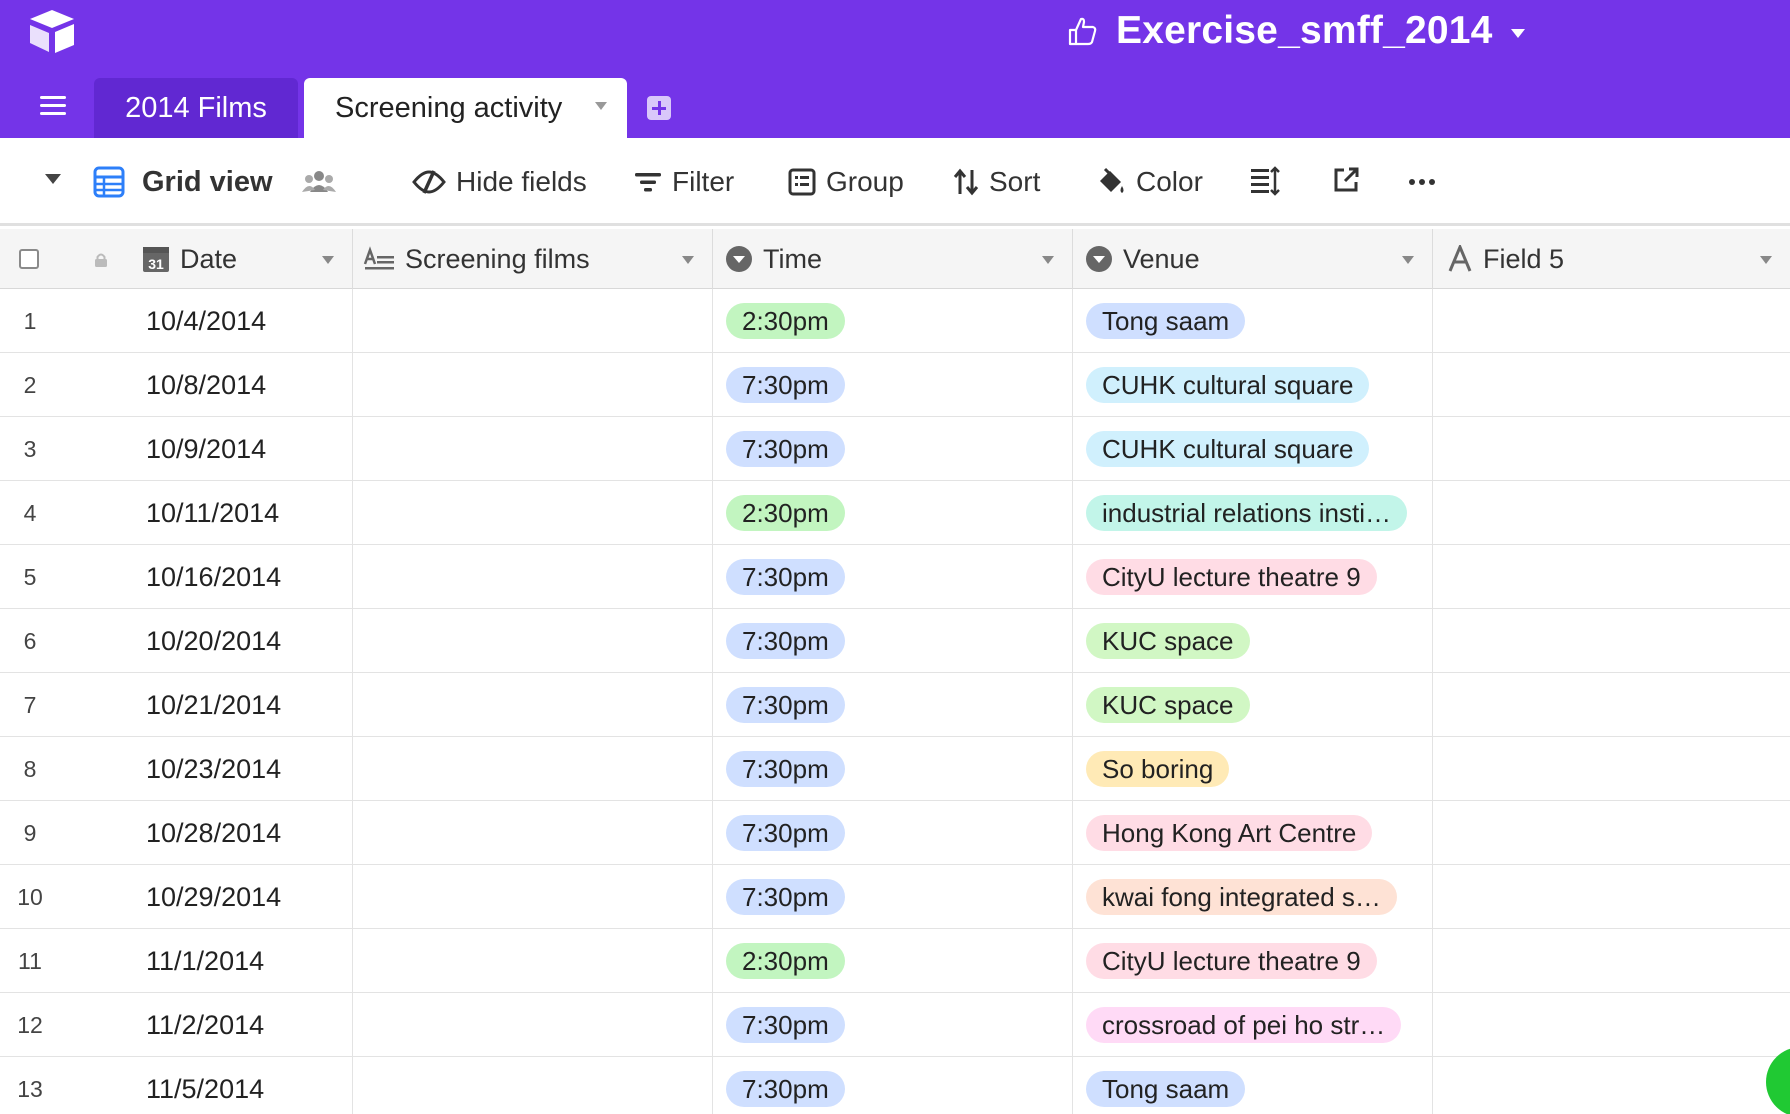 The height and width of the screenshot is (1114, 1790). I want to click on date-cell: 11/2/2014, so click(236, 1025).